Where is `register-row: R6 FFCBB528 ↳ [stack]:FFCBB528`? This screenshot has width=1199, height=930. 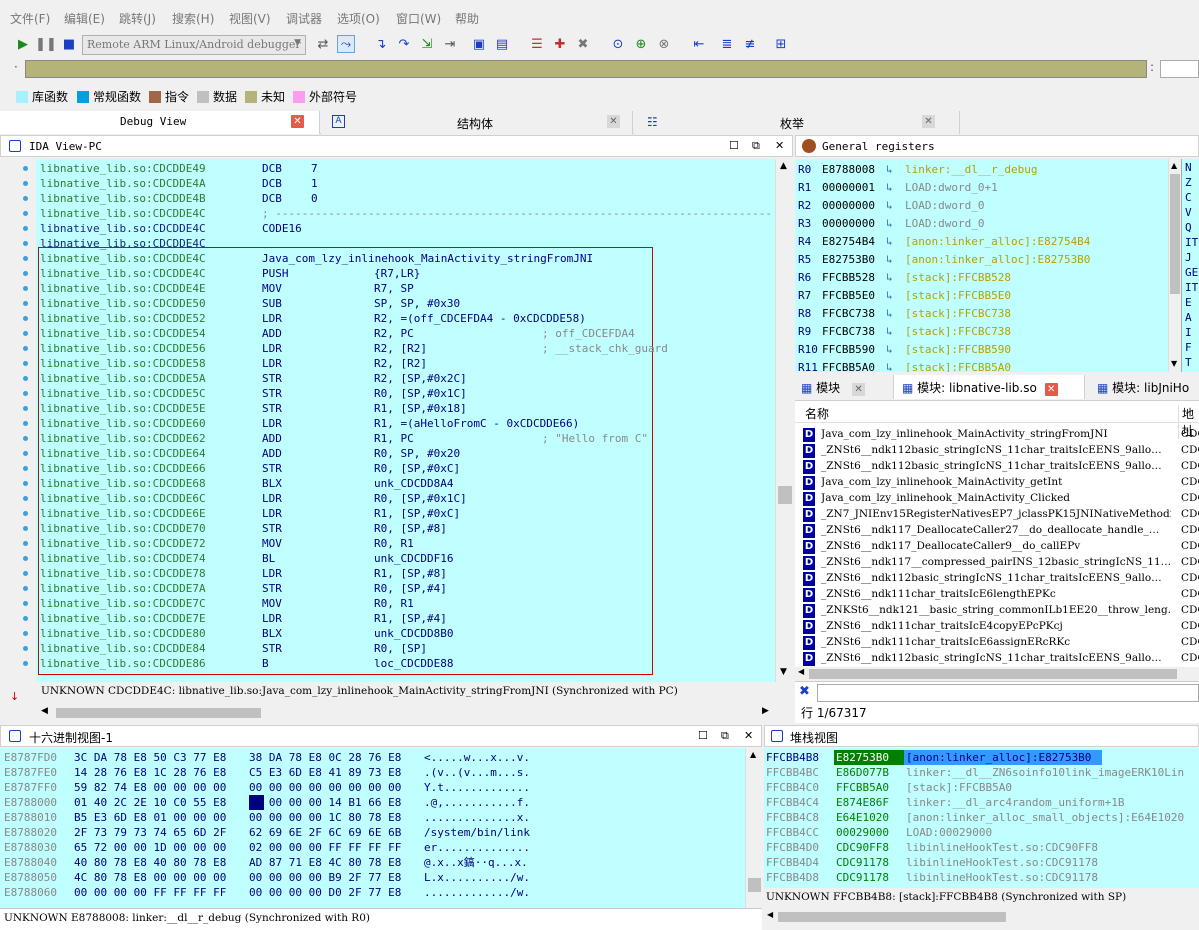
register-row: R6 FFCBB528 ↳ [stack]:FFCBB528 is located at coordinates (983, 278).